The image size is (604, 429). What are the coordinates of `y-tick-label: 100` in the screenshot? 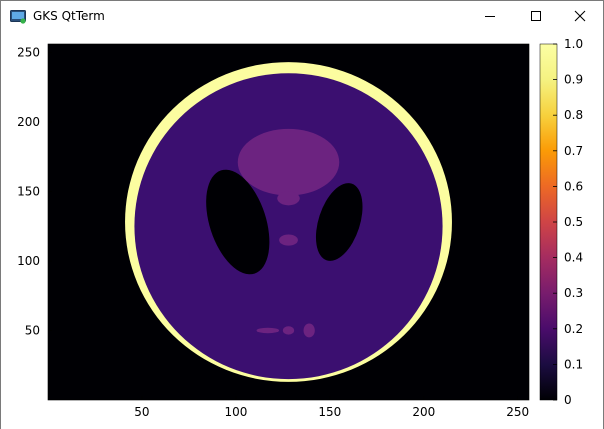 It's located at (28, 261).